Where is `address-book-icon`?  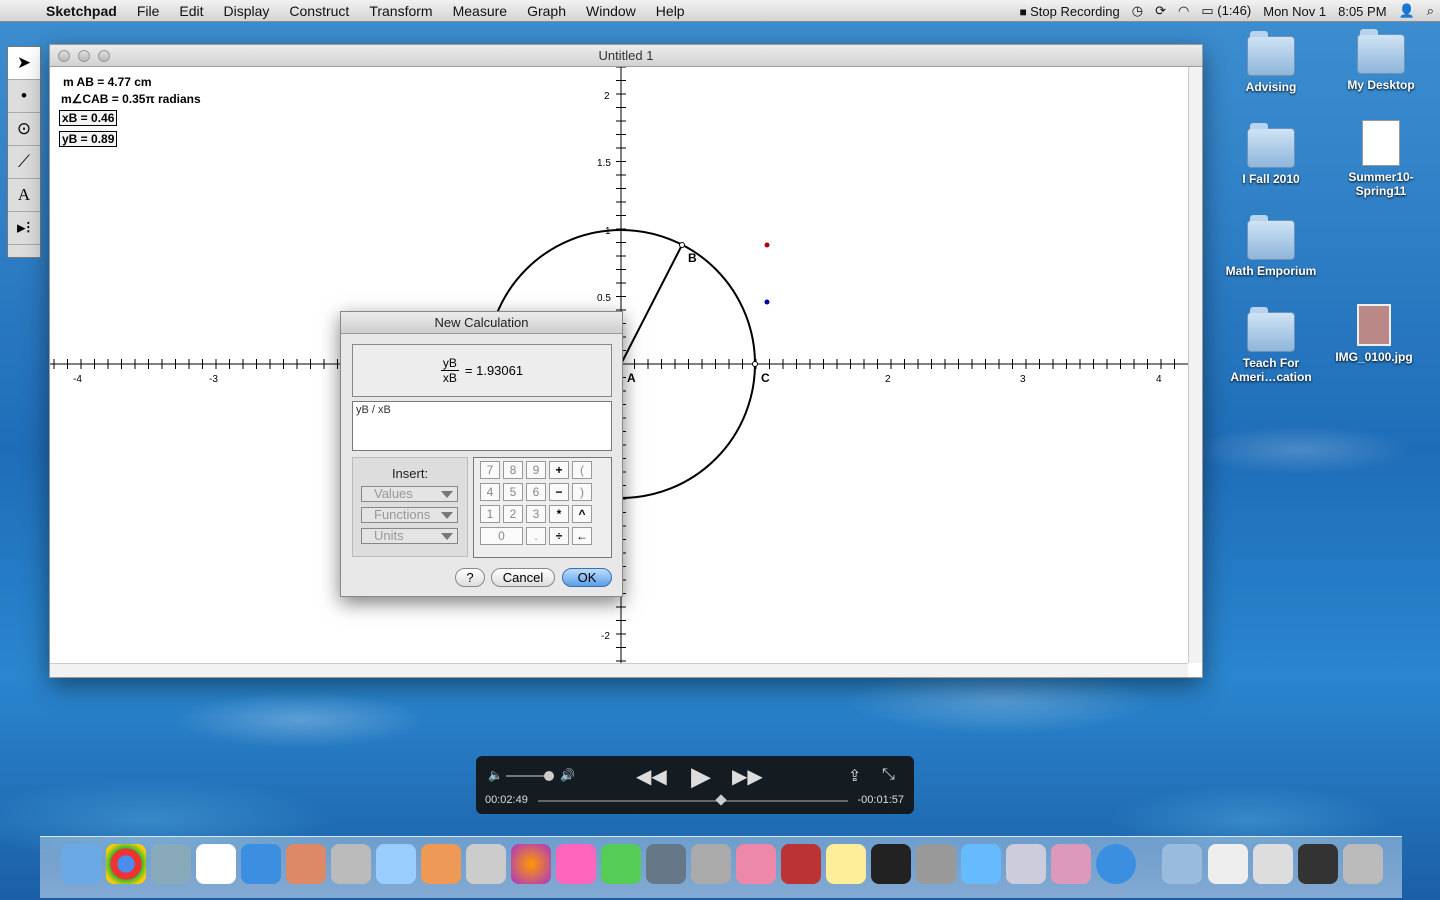 address-book-icon is located at coordinates (1071, 864).